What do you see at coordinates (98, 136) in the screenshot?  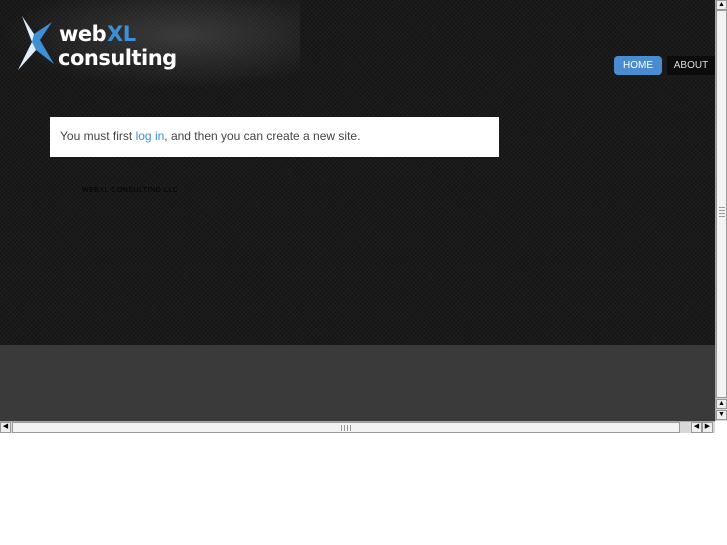 I see `notice-prefix: You must first` at bounding box center [98, 136].